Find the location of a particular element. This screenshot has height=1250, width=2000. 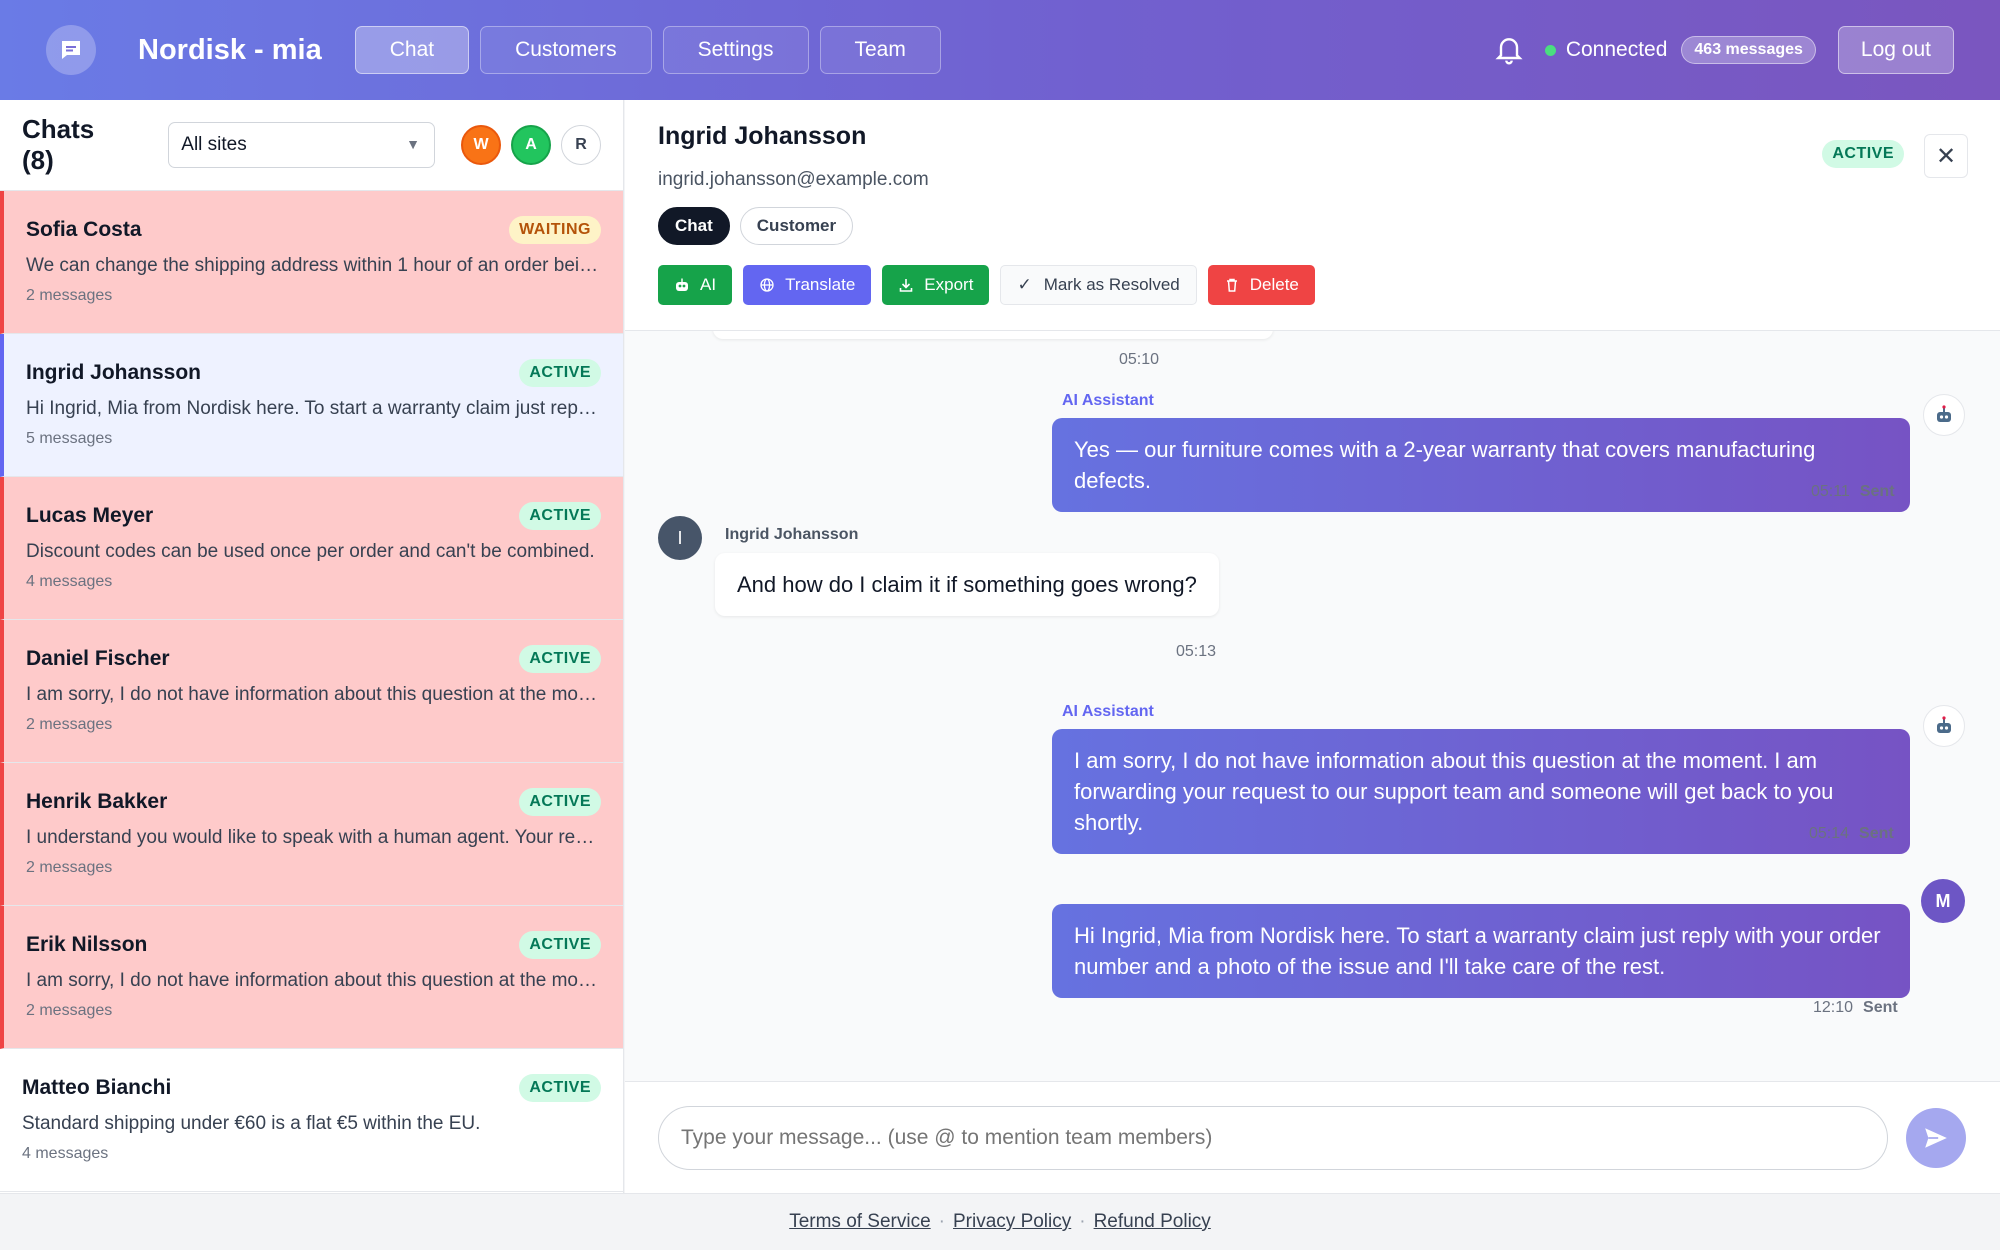

translate-button: Translate is located at coordinates (807, 285).